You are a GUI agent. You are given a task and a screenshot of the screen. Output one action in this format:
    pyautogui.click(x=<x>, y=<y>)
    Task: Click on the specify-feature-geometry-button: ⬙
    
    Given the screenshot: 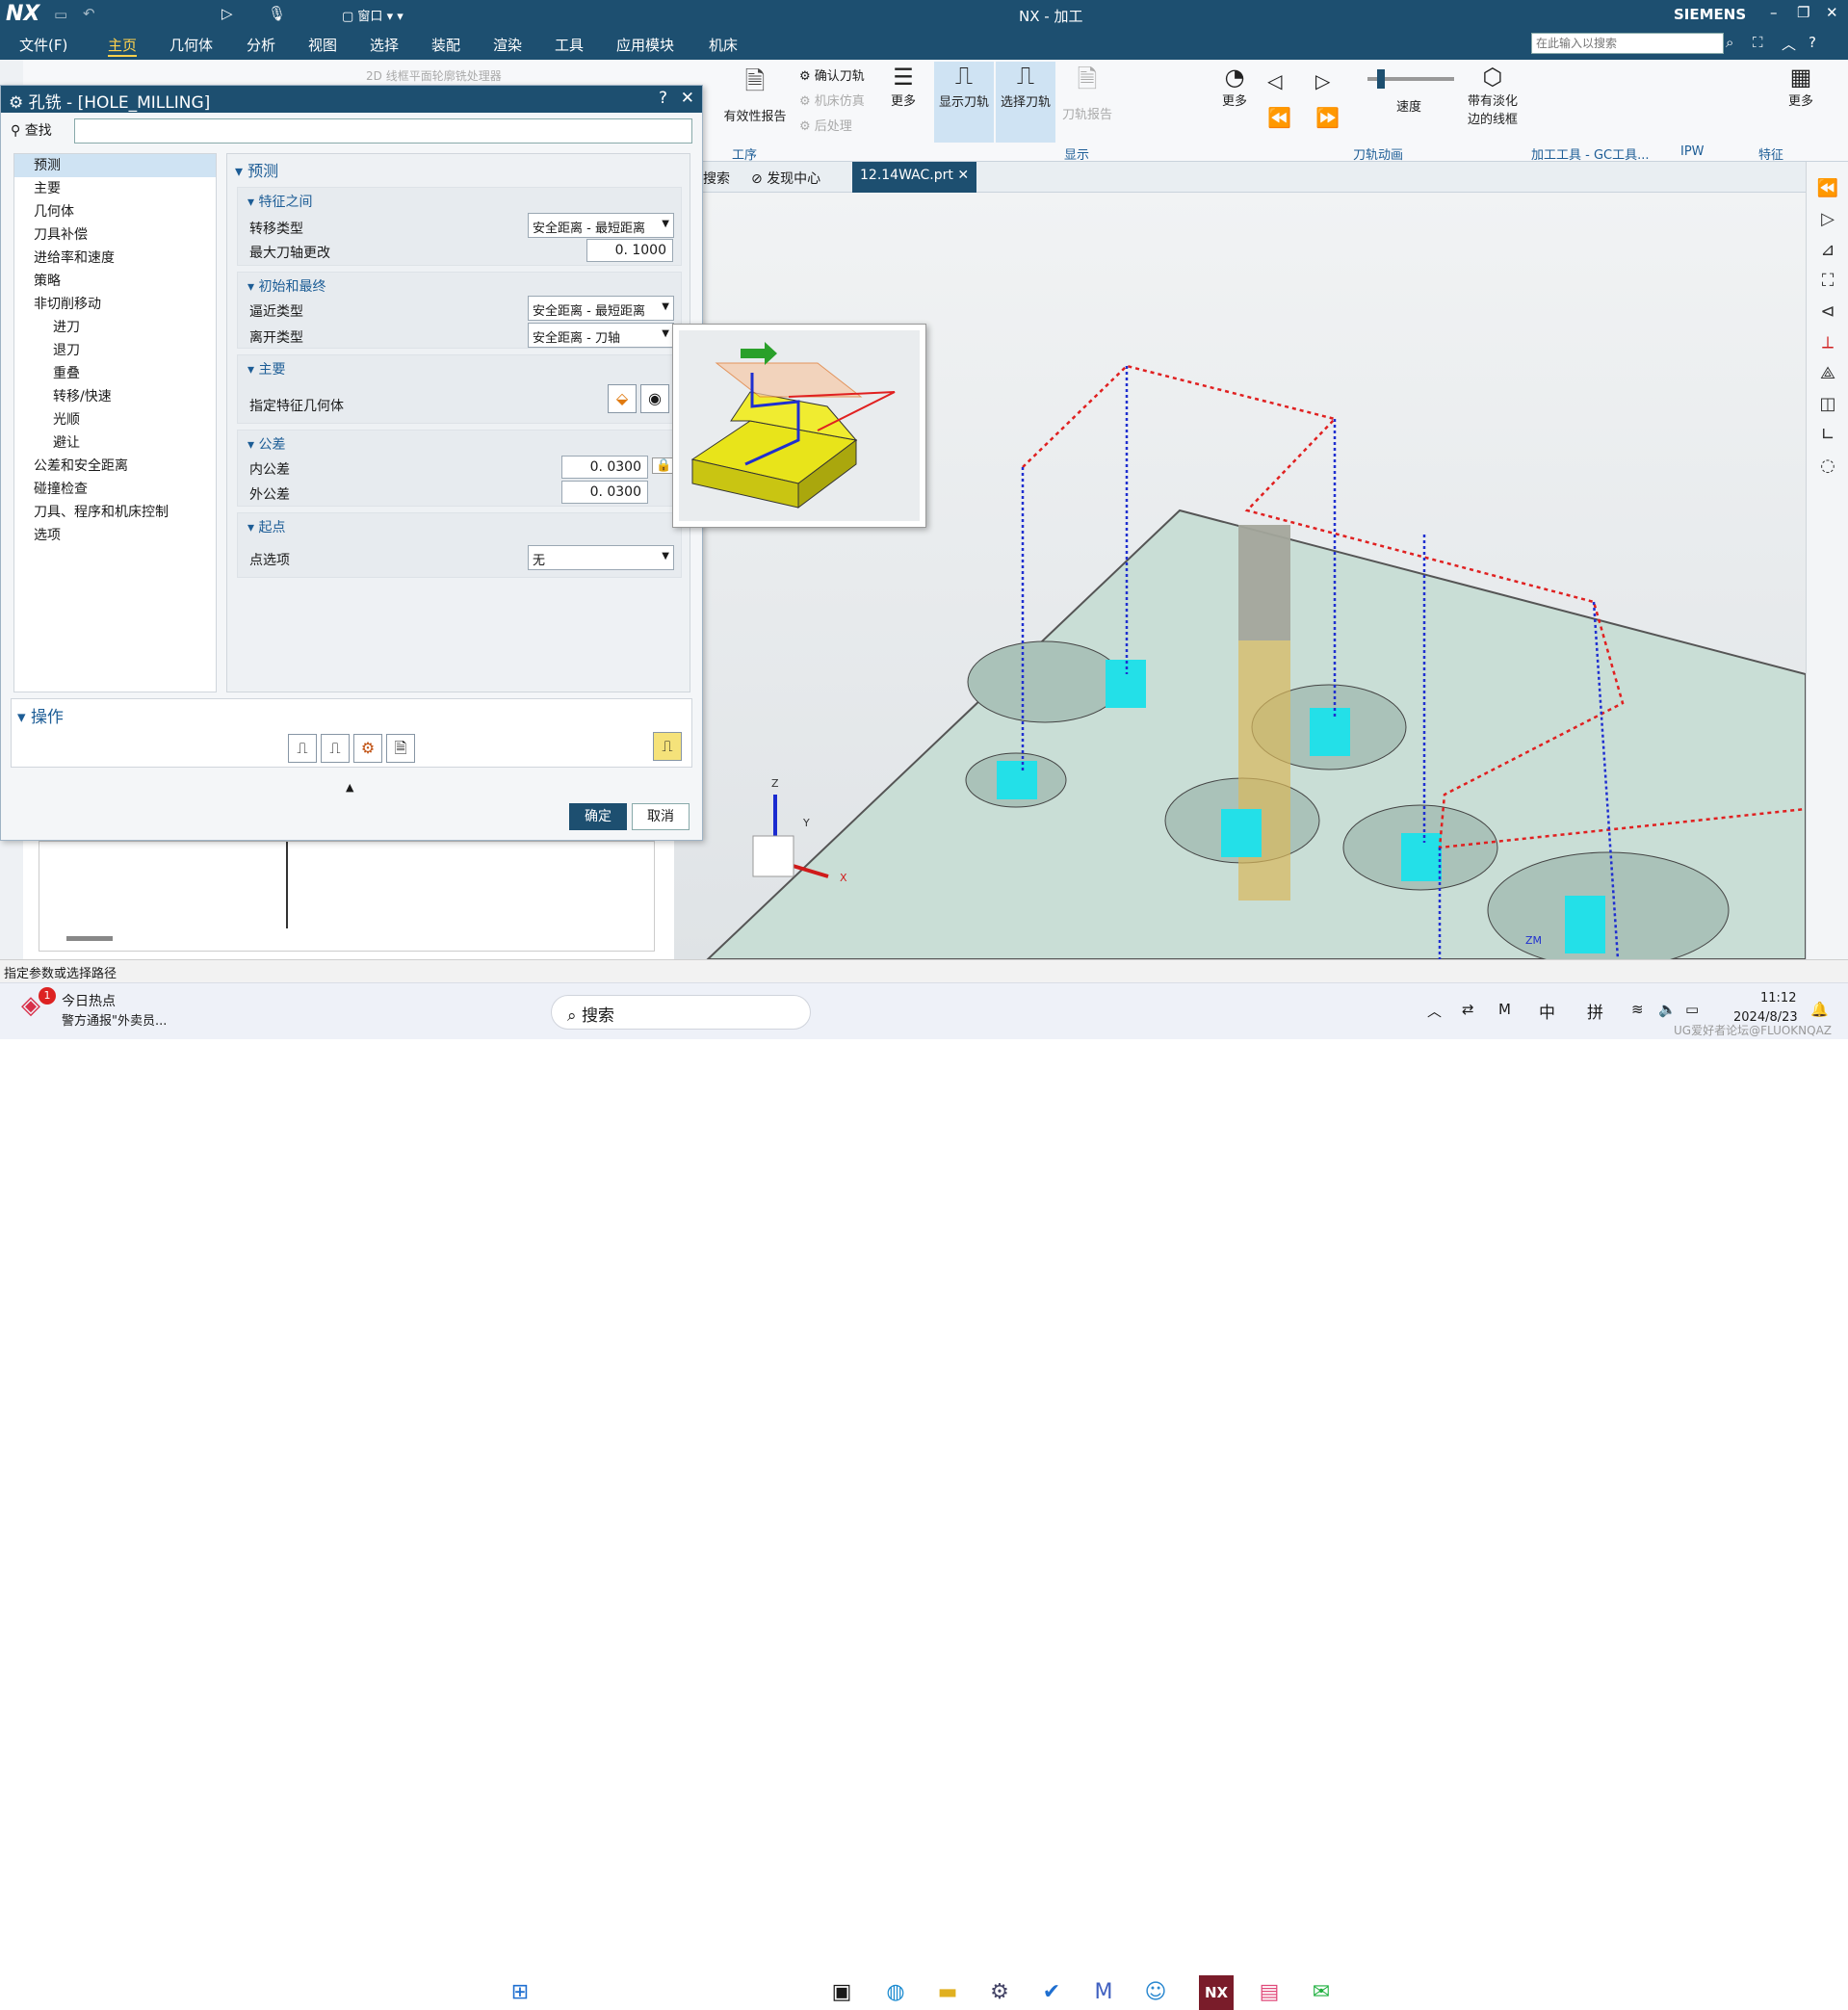 What is the action you would take?
    pyautogui.click(x=622, y=398)
    